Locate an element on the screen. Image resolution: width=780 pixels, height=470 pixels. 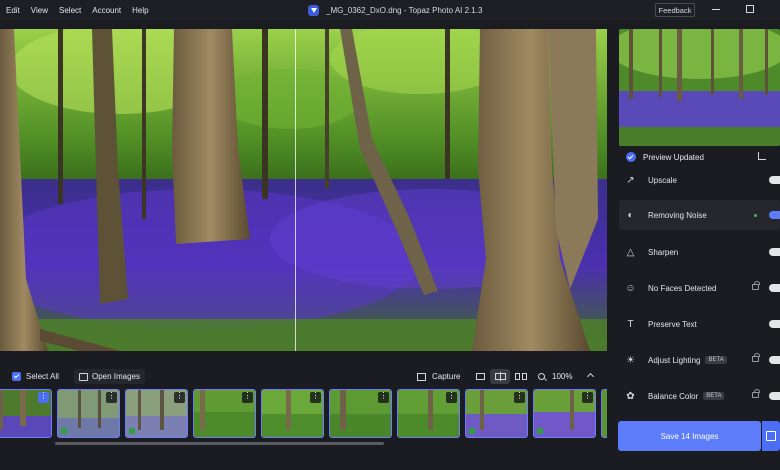
capture-label: Capture is located at coordinates (446, 376).